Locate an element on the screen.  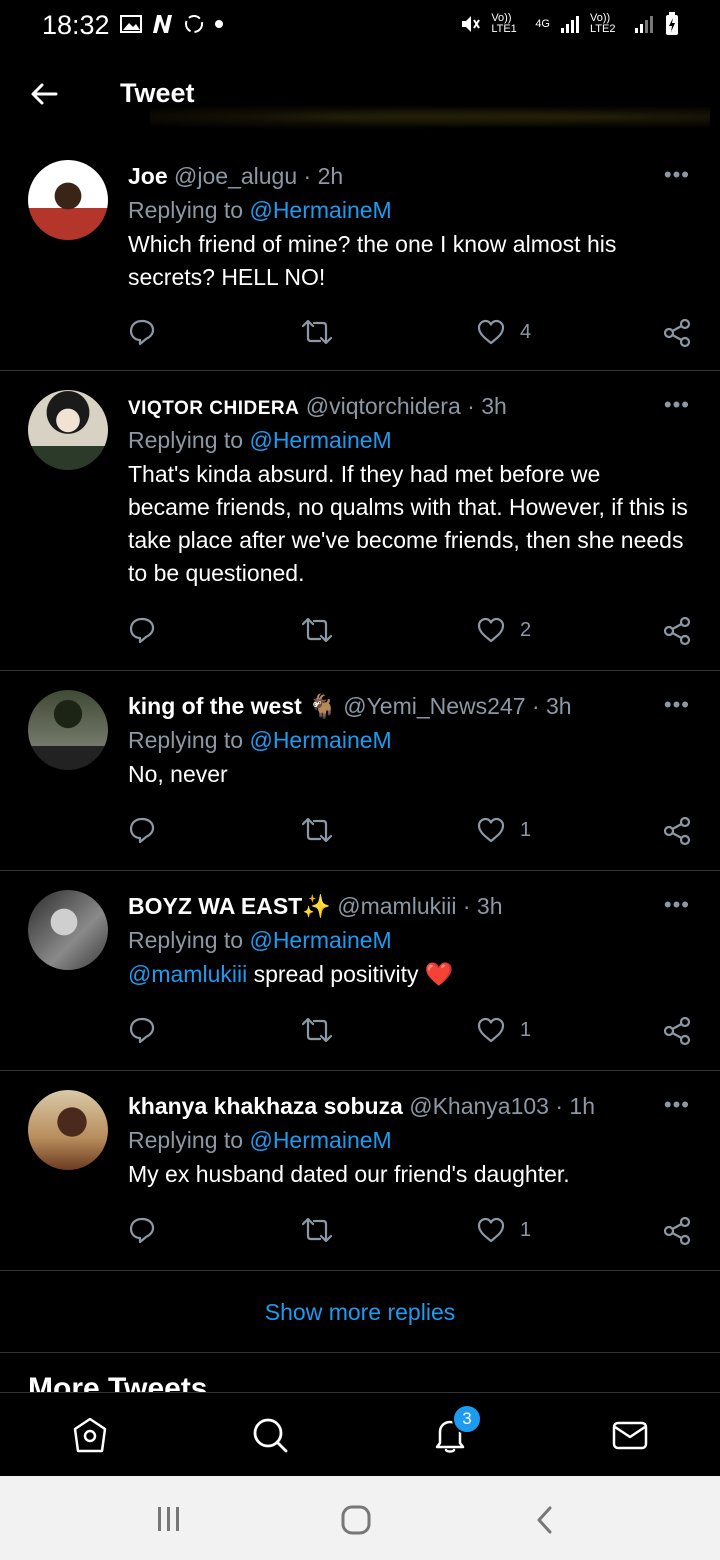
back-arrow-icon is located at coordinates (44, 94).